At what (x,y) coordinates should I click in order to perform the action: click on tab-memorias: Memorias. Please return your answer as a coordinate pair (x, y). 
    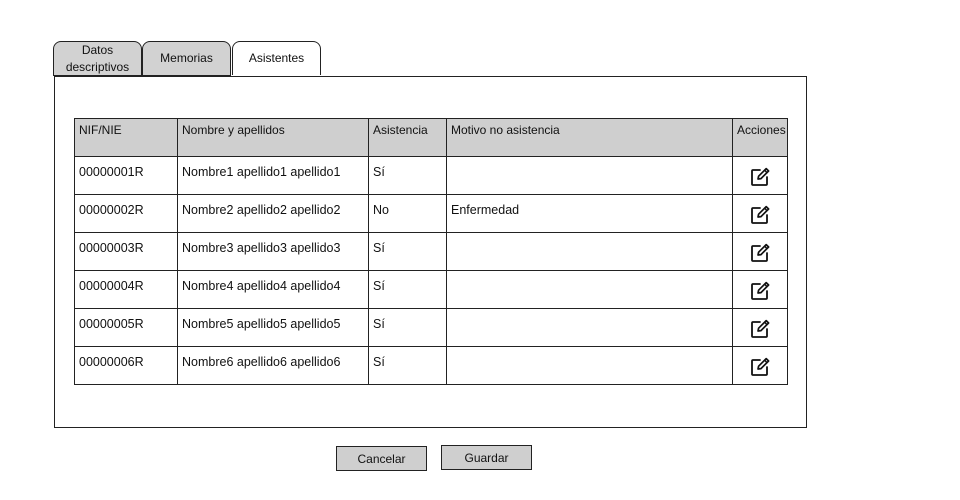
    Looking at the image, I should click on (186, 58).